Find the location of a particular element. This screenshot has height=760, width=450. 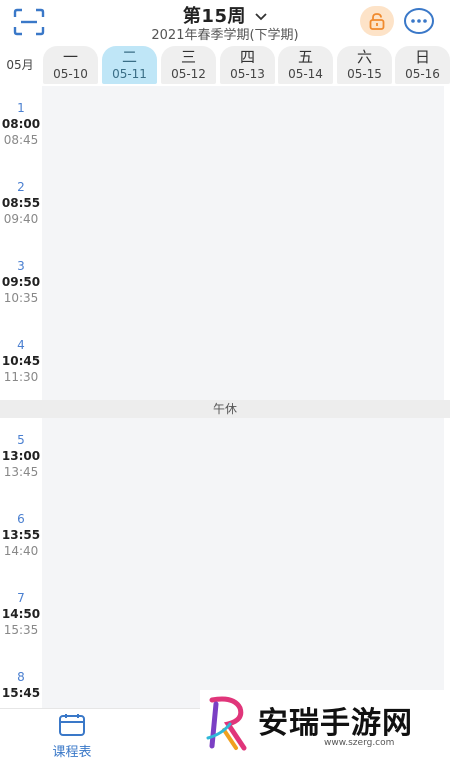

day-header-sun: 日 05-16 is located at coordinates (422, 65).